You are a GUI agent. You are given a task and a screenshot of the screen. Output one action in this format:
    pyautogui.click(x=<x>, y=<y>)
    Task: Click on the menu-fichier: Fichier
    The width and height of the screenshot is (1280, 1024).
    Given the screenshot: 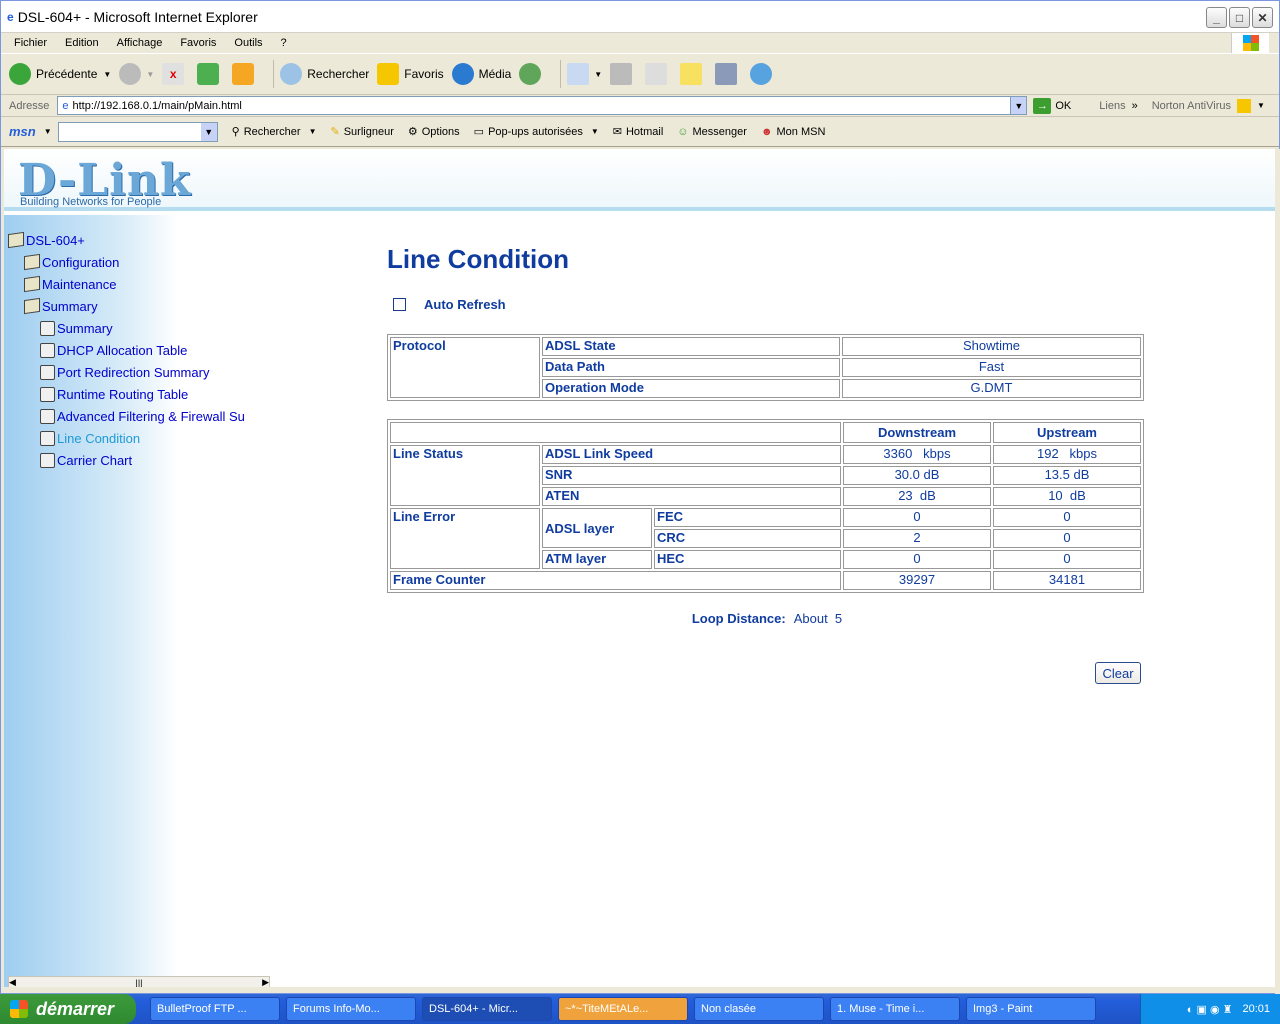 What is the action you would take?
    pyautogui.click(x=30, y=43)
    